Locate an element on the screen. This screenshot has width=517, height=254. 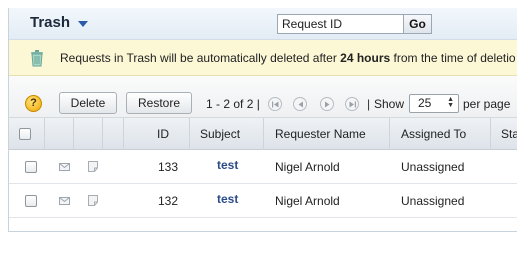
column-header-status: Sta is located at coordinates (504, 134).